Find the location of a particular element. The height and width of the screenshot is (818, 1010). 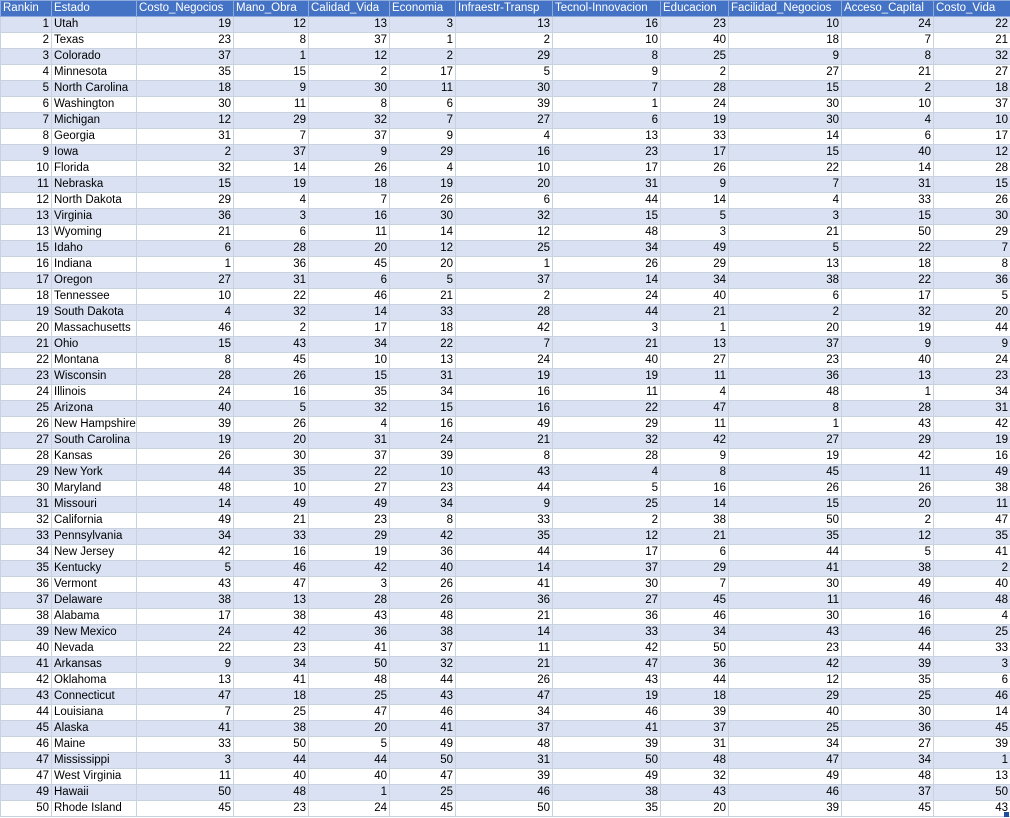

state-cell: New Mexico is located at coordinates (94, 632).